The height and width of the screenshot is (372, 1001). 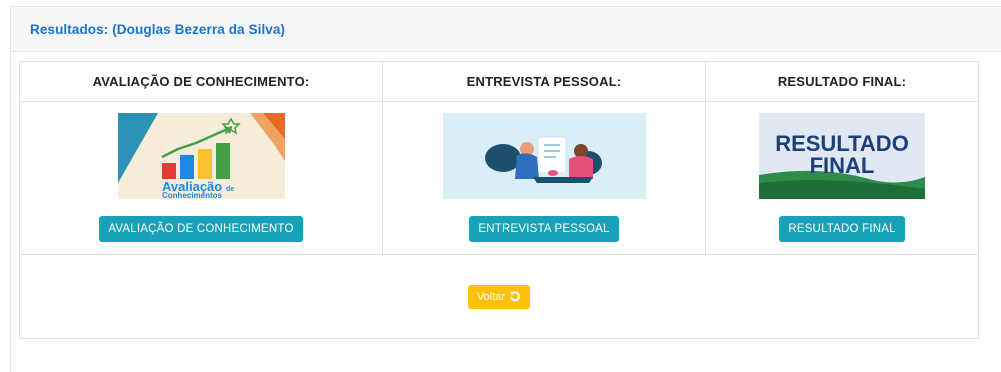 What do you see at coordinates (201, 81) in the screenshot?
I see `header-avaliacao: AVALIAÇÃO DE CONHECIMENTO:` at bounding box center [201, 81].